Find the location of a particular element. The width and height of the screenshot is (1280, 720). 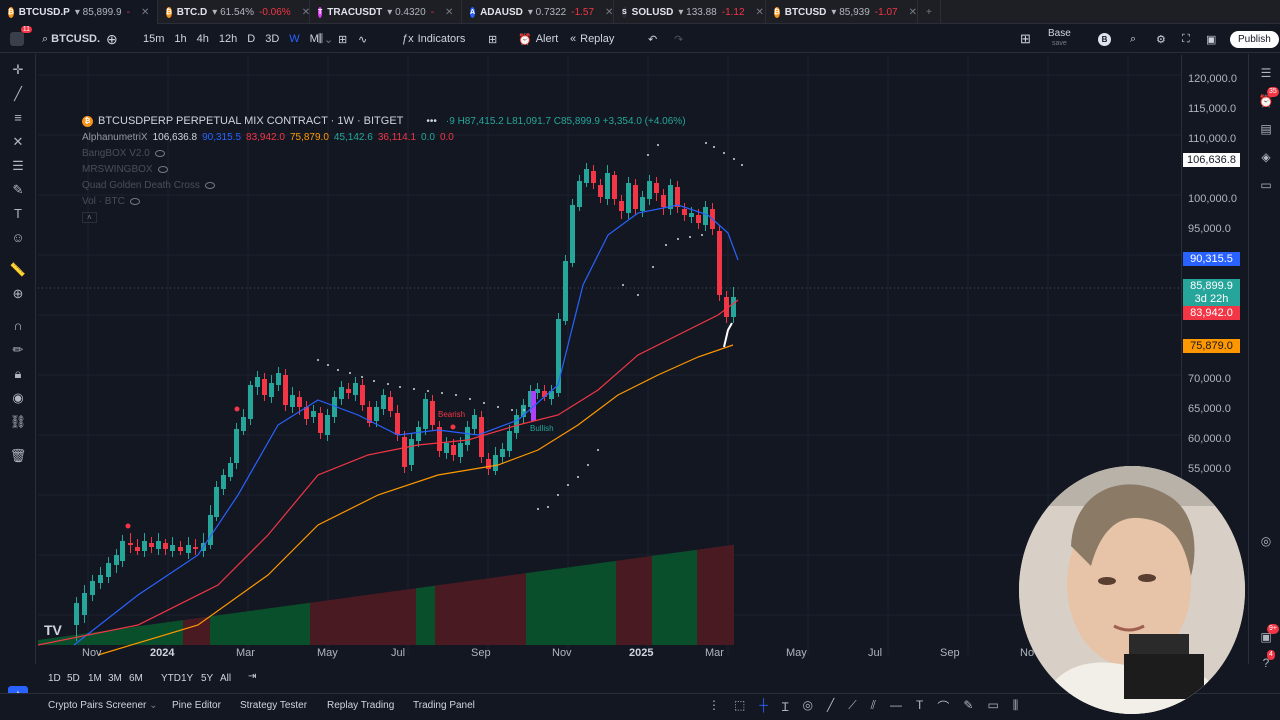

layout-grid-icon: ⊞ is located at coordinates (1025, 39).